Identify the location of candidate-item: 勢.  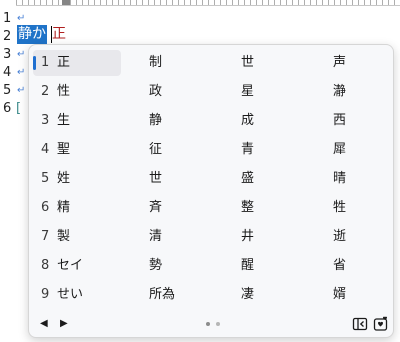
(154, 266).